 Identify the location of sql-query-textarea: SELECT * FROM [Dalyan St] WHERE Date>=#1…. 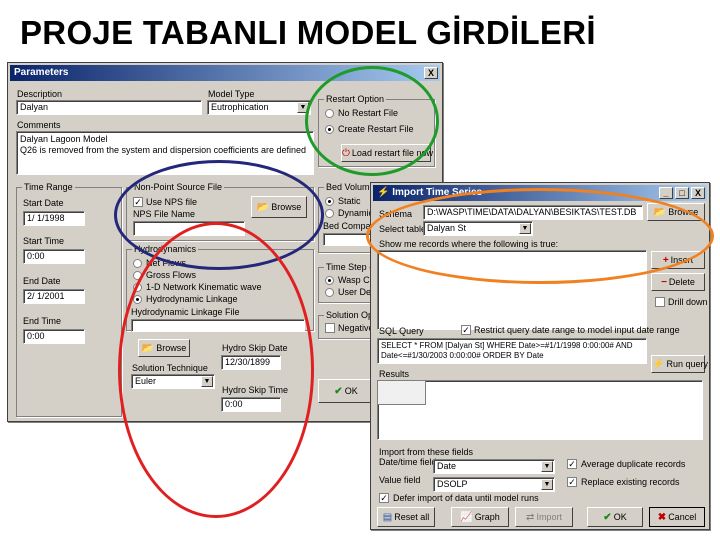
(512, 351).